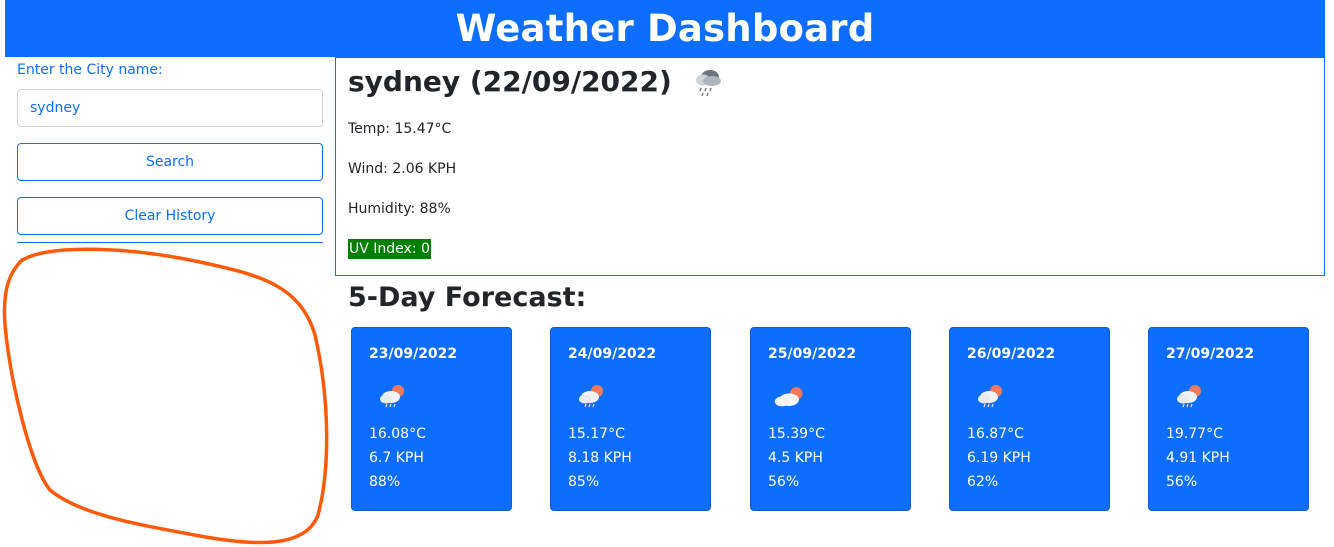 The height and width of the screenshot is (547, 1334). Describe the element at coordinates (510, 81) in the screenshot. I see `current-city-date: sydney (22/09/2022)` at that location.